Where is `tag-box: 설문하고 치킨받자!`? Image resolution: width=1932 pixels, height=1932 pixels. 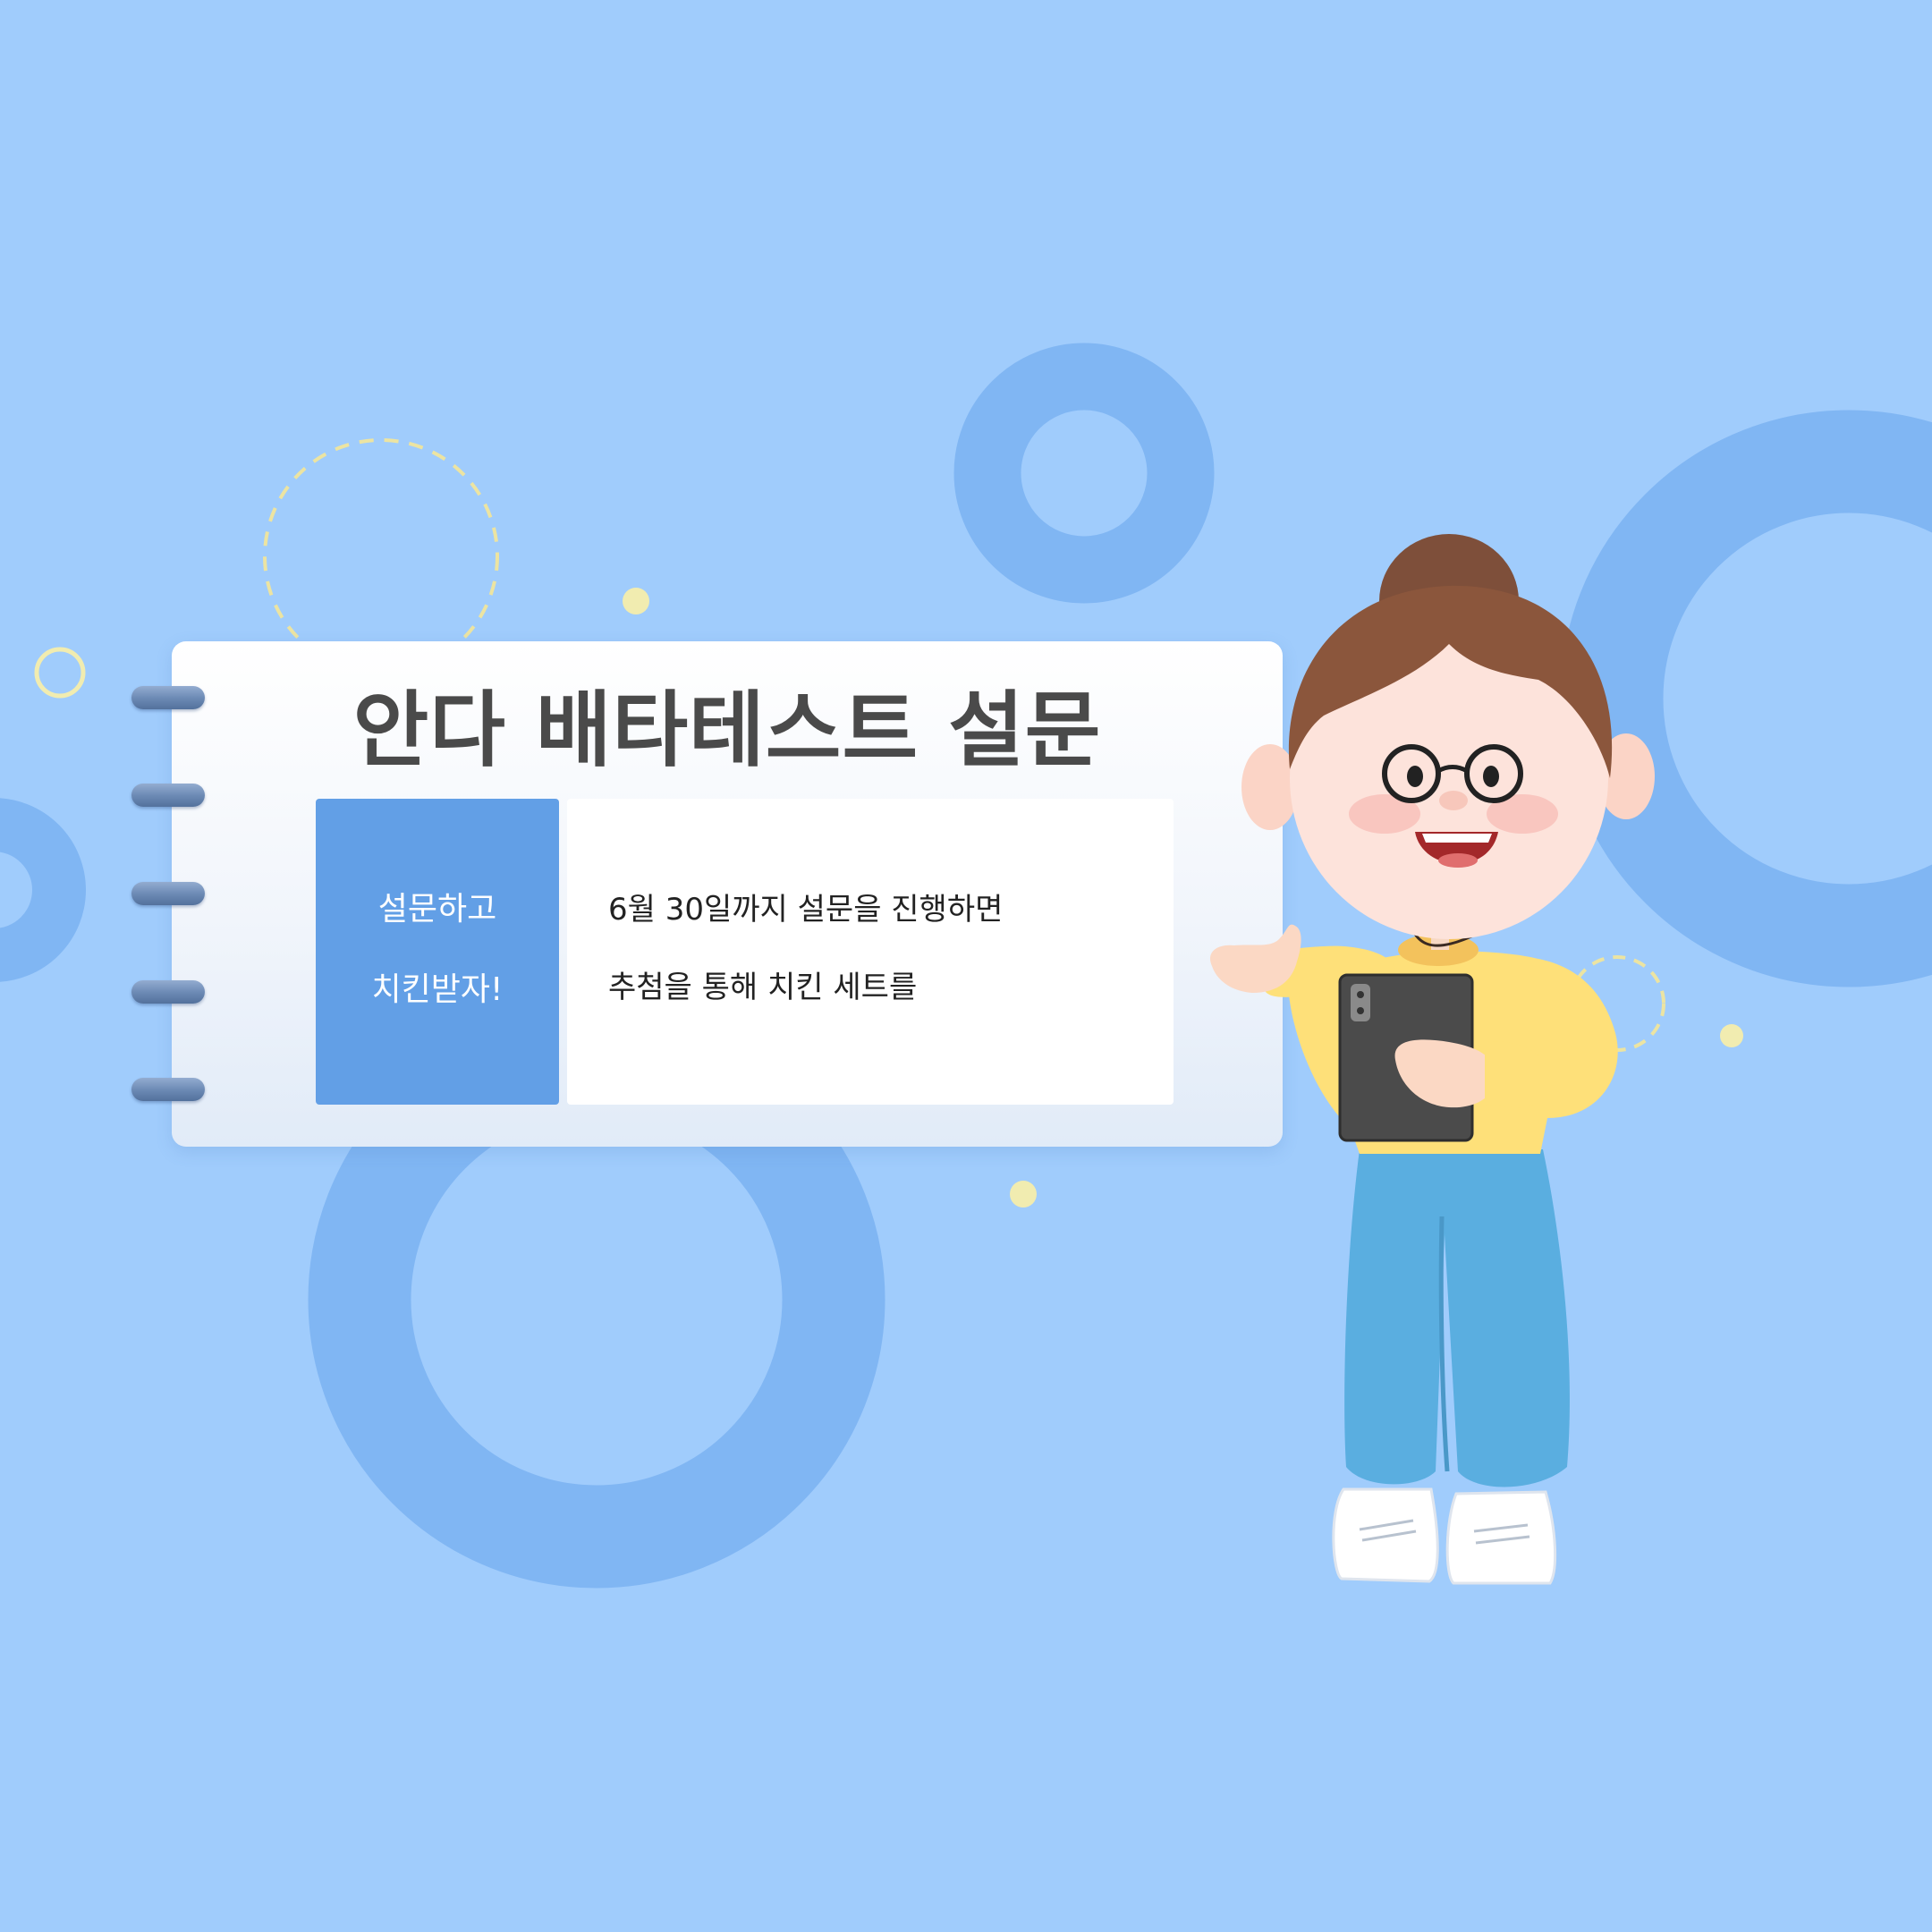 tag-box: 설문하고 치킨받자! is located at coordinates (437, 952).